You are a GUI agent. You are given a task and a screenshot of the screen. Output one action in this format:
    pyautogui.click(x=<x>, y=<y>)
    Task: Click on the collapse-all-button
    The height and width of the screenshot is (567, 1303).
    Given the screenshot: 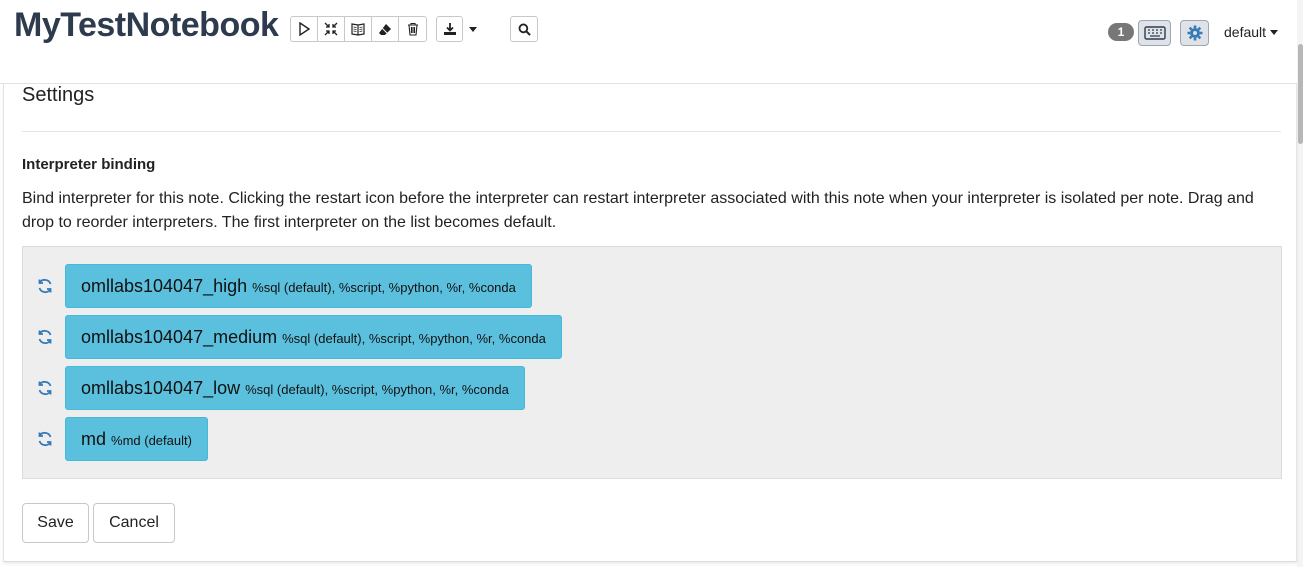 What is the action you would take?
    pyautogui.click(x=331, y=29)
    